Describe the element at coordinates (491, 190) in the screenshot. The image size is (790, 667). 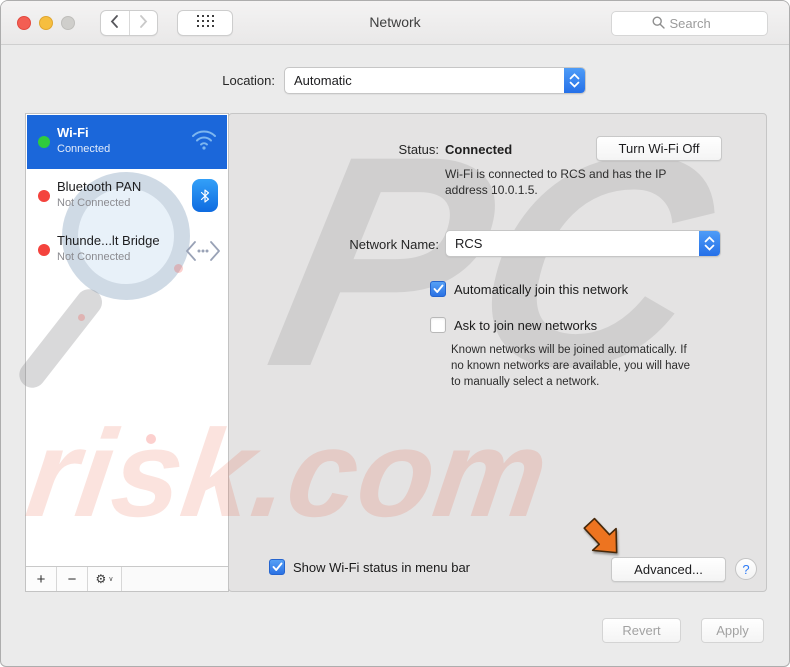
I see `status-description-line2: address 10.0.1.5.` at that location.